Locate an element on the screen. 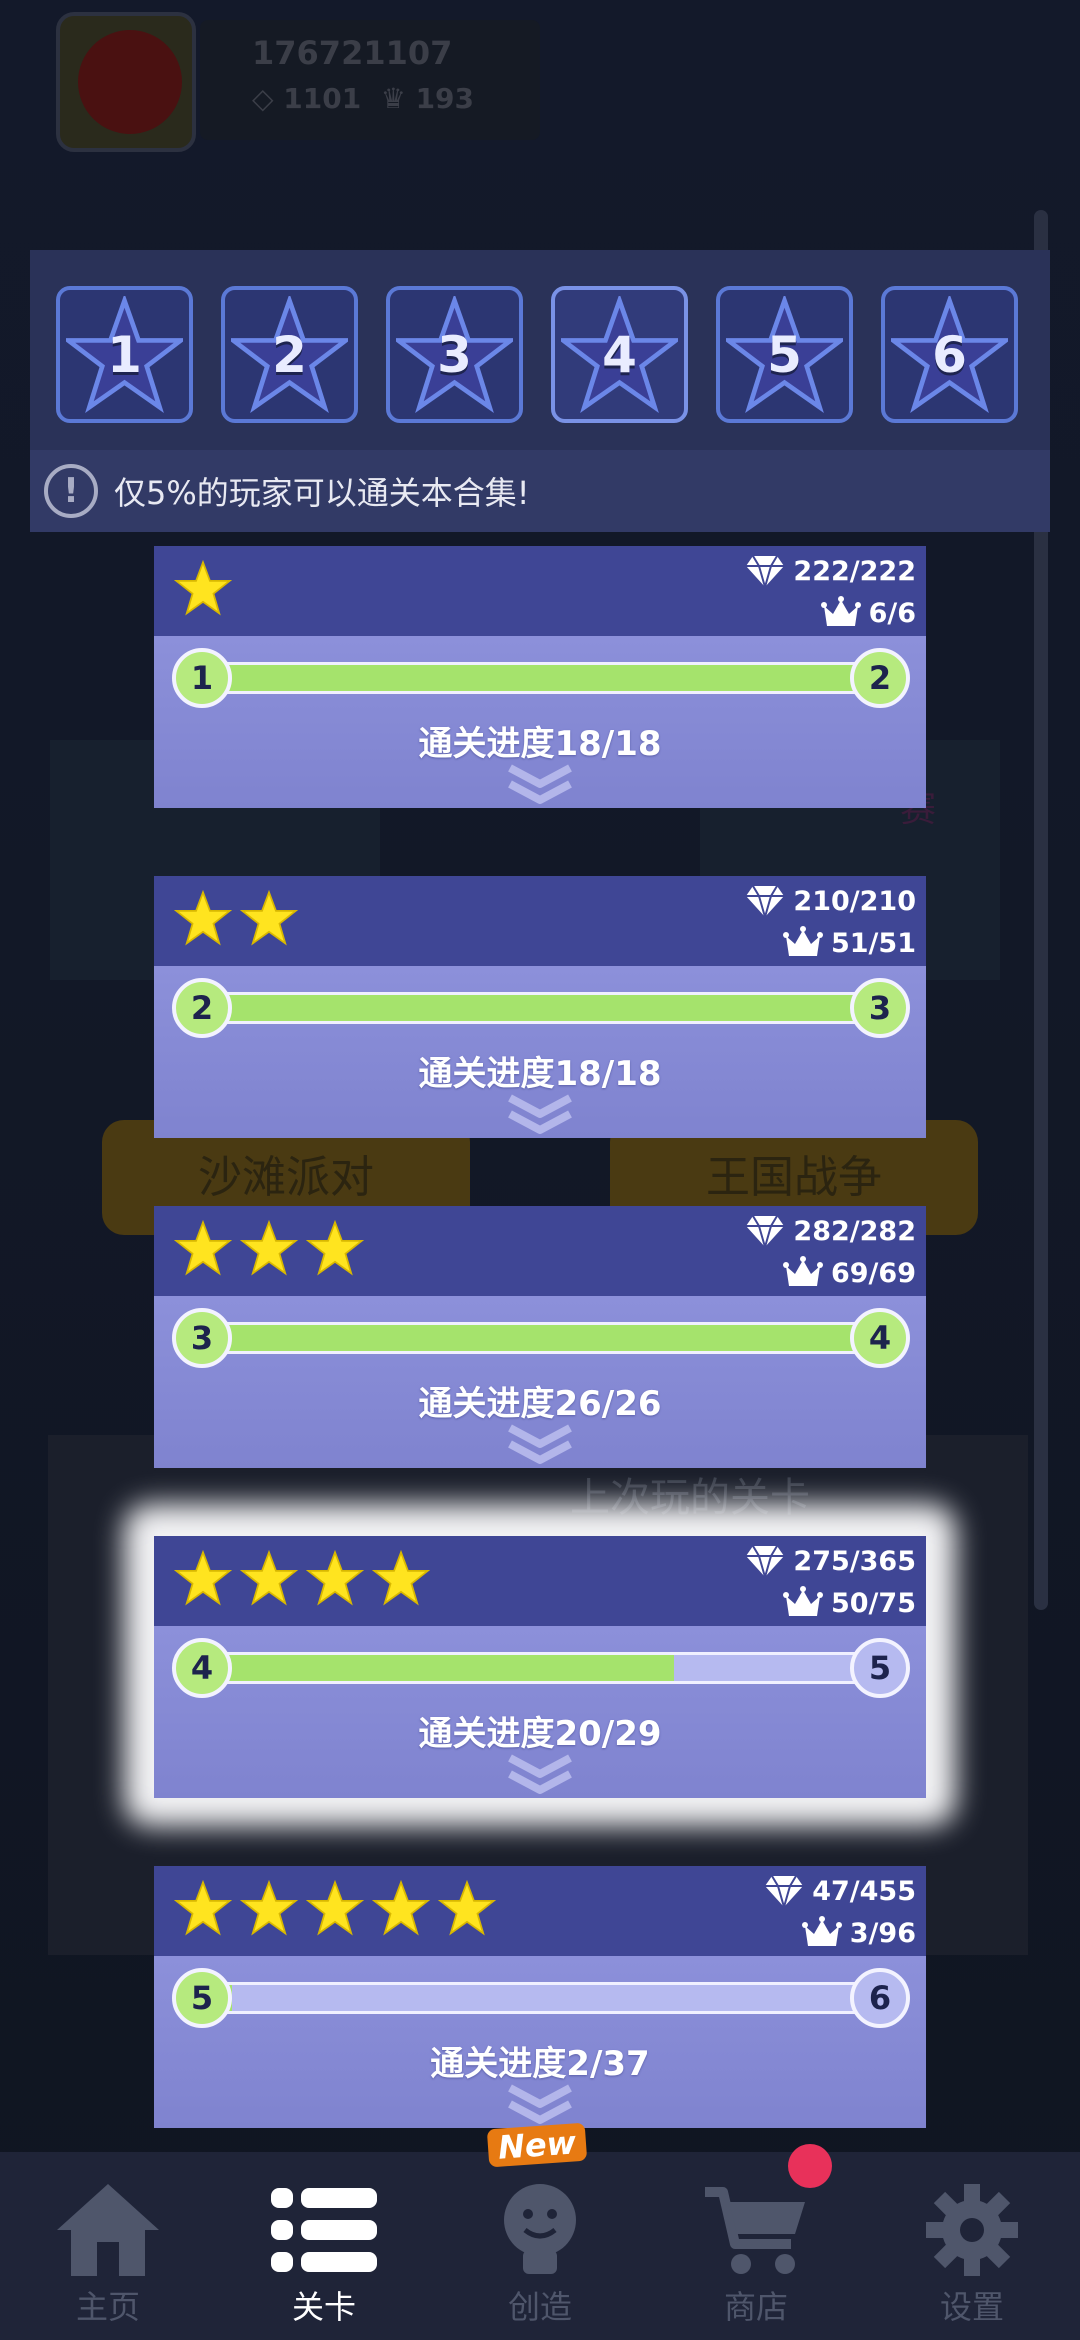  star-tab-5: 5 is located at coordinates (784, 354).